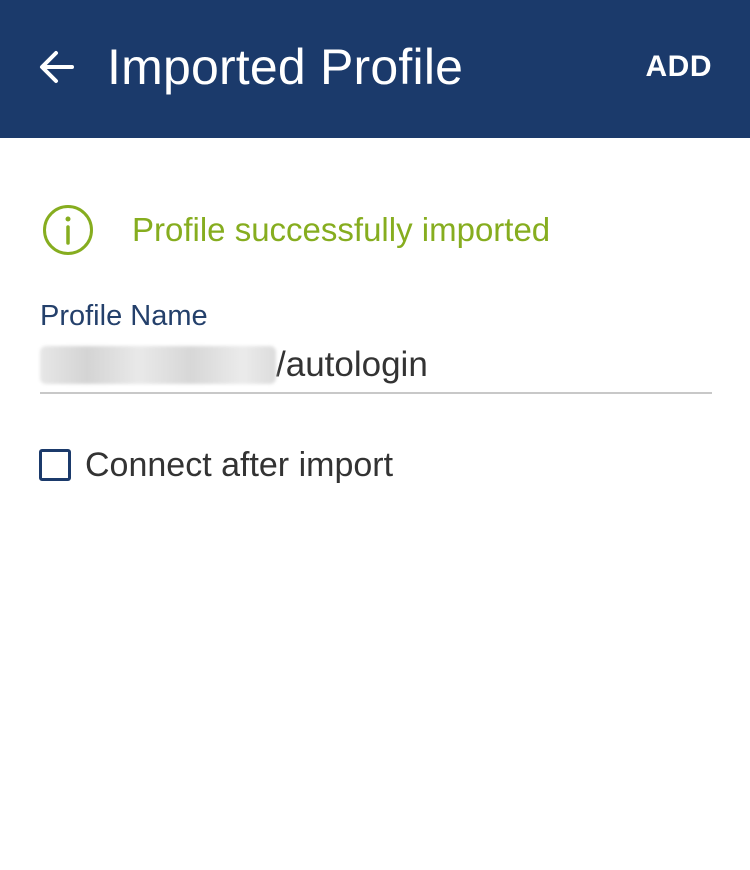 This screenshot has width=750, height=870. Describe the element at coordinates (352, 364) in the screenshot. I see `profile-name-value: /autologin` at that location.